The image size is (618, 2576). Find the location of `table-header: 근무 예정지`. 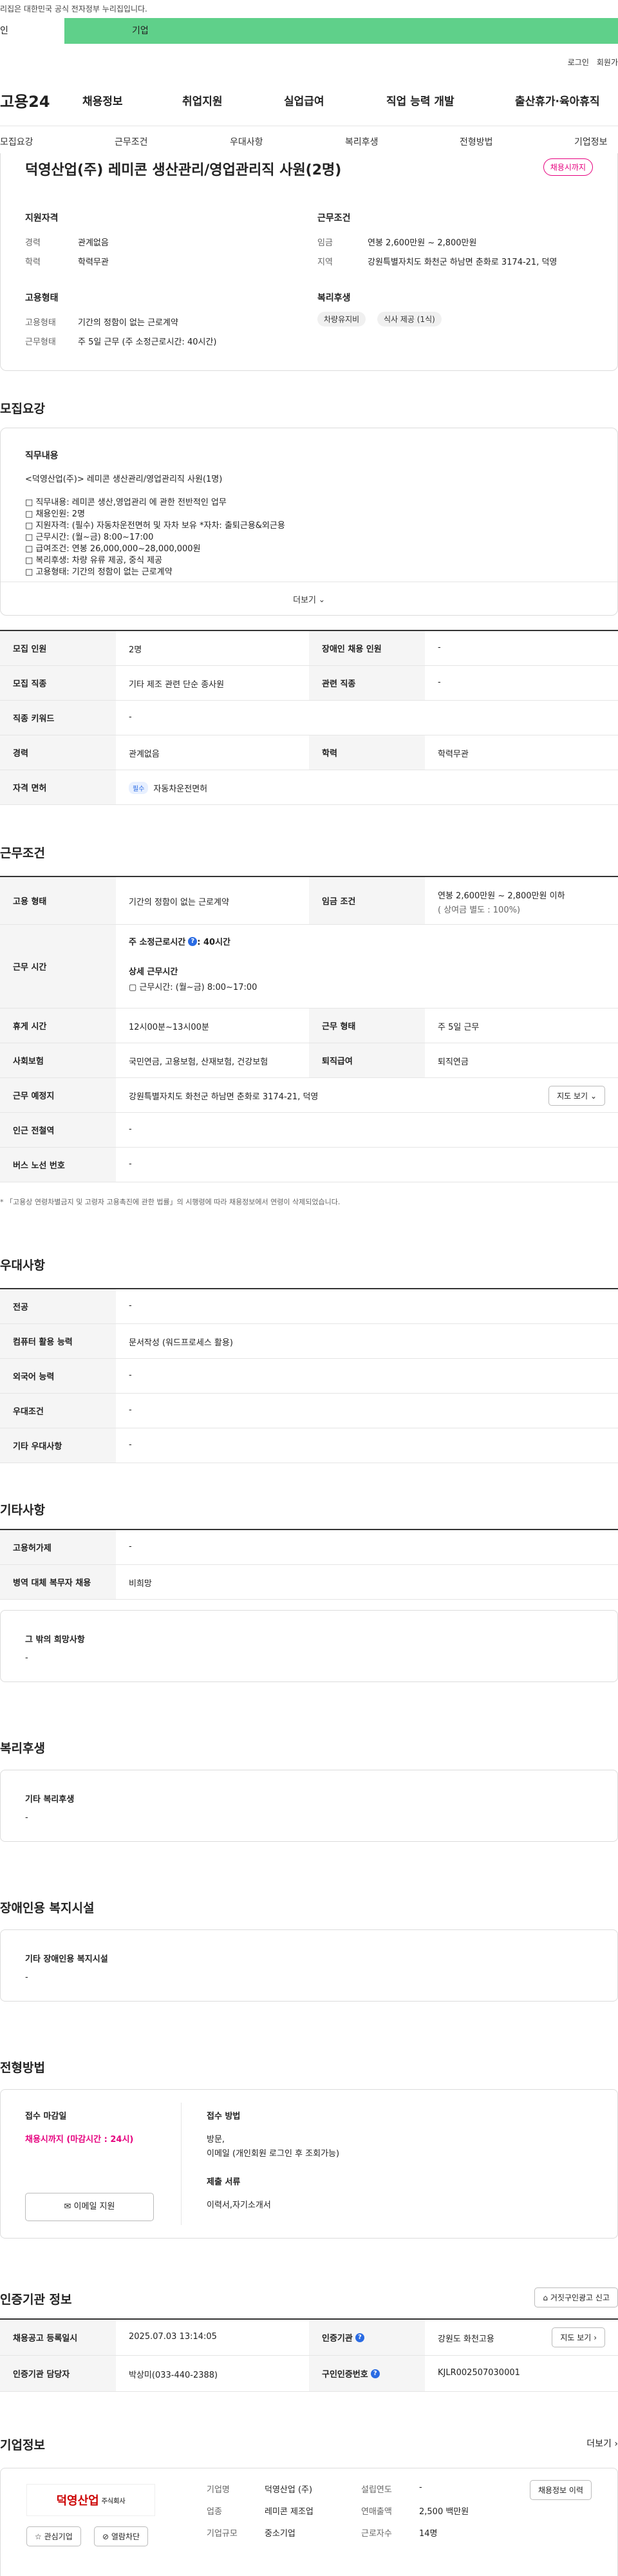

table-header: 근무 예정지 is located at coordinates (58, 1095).